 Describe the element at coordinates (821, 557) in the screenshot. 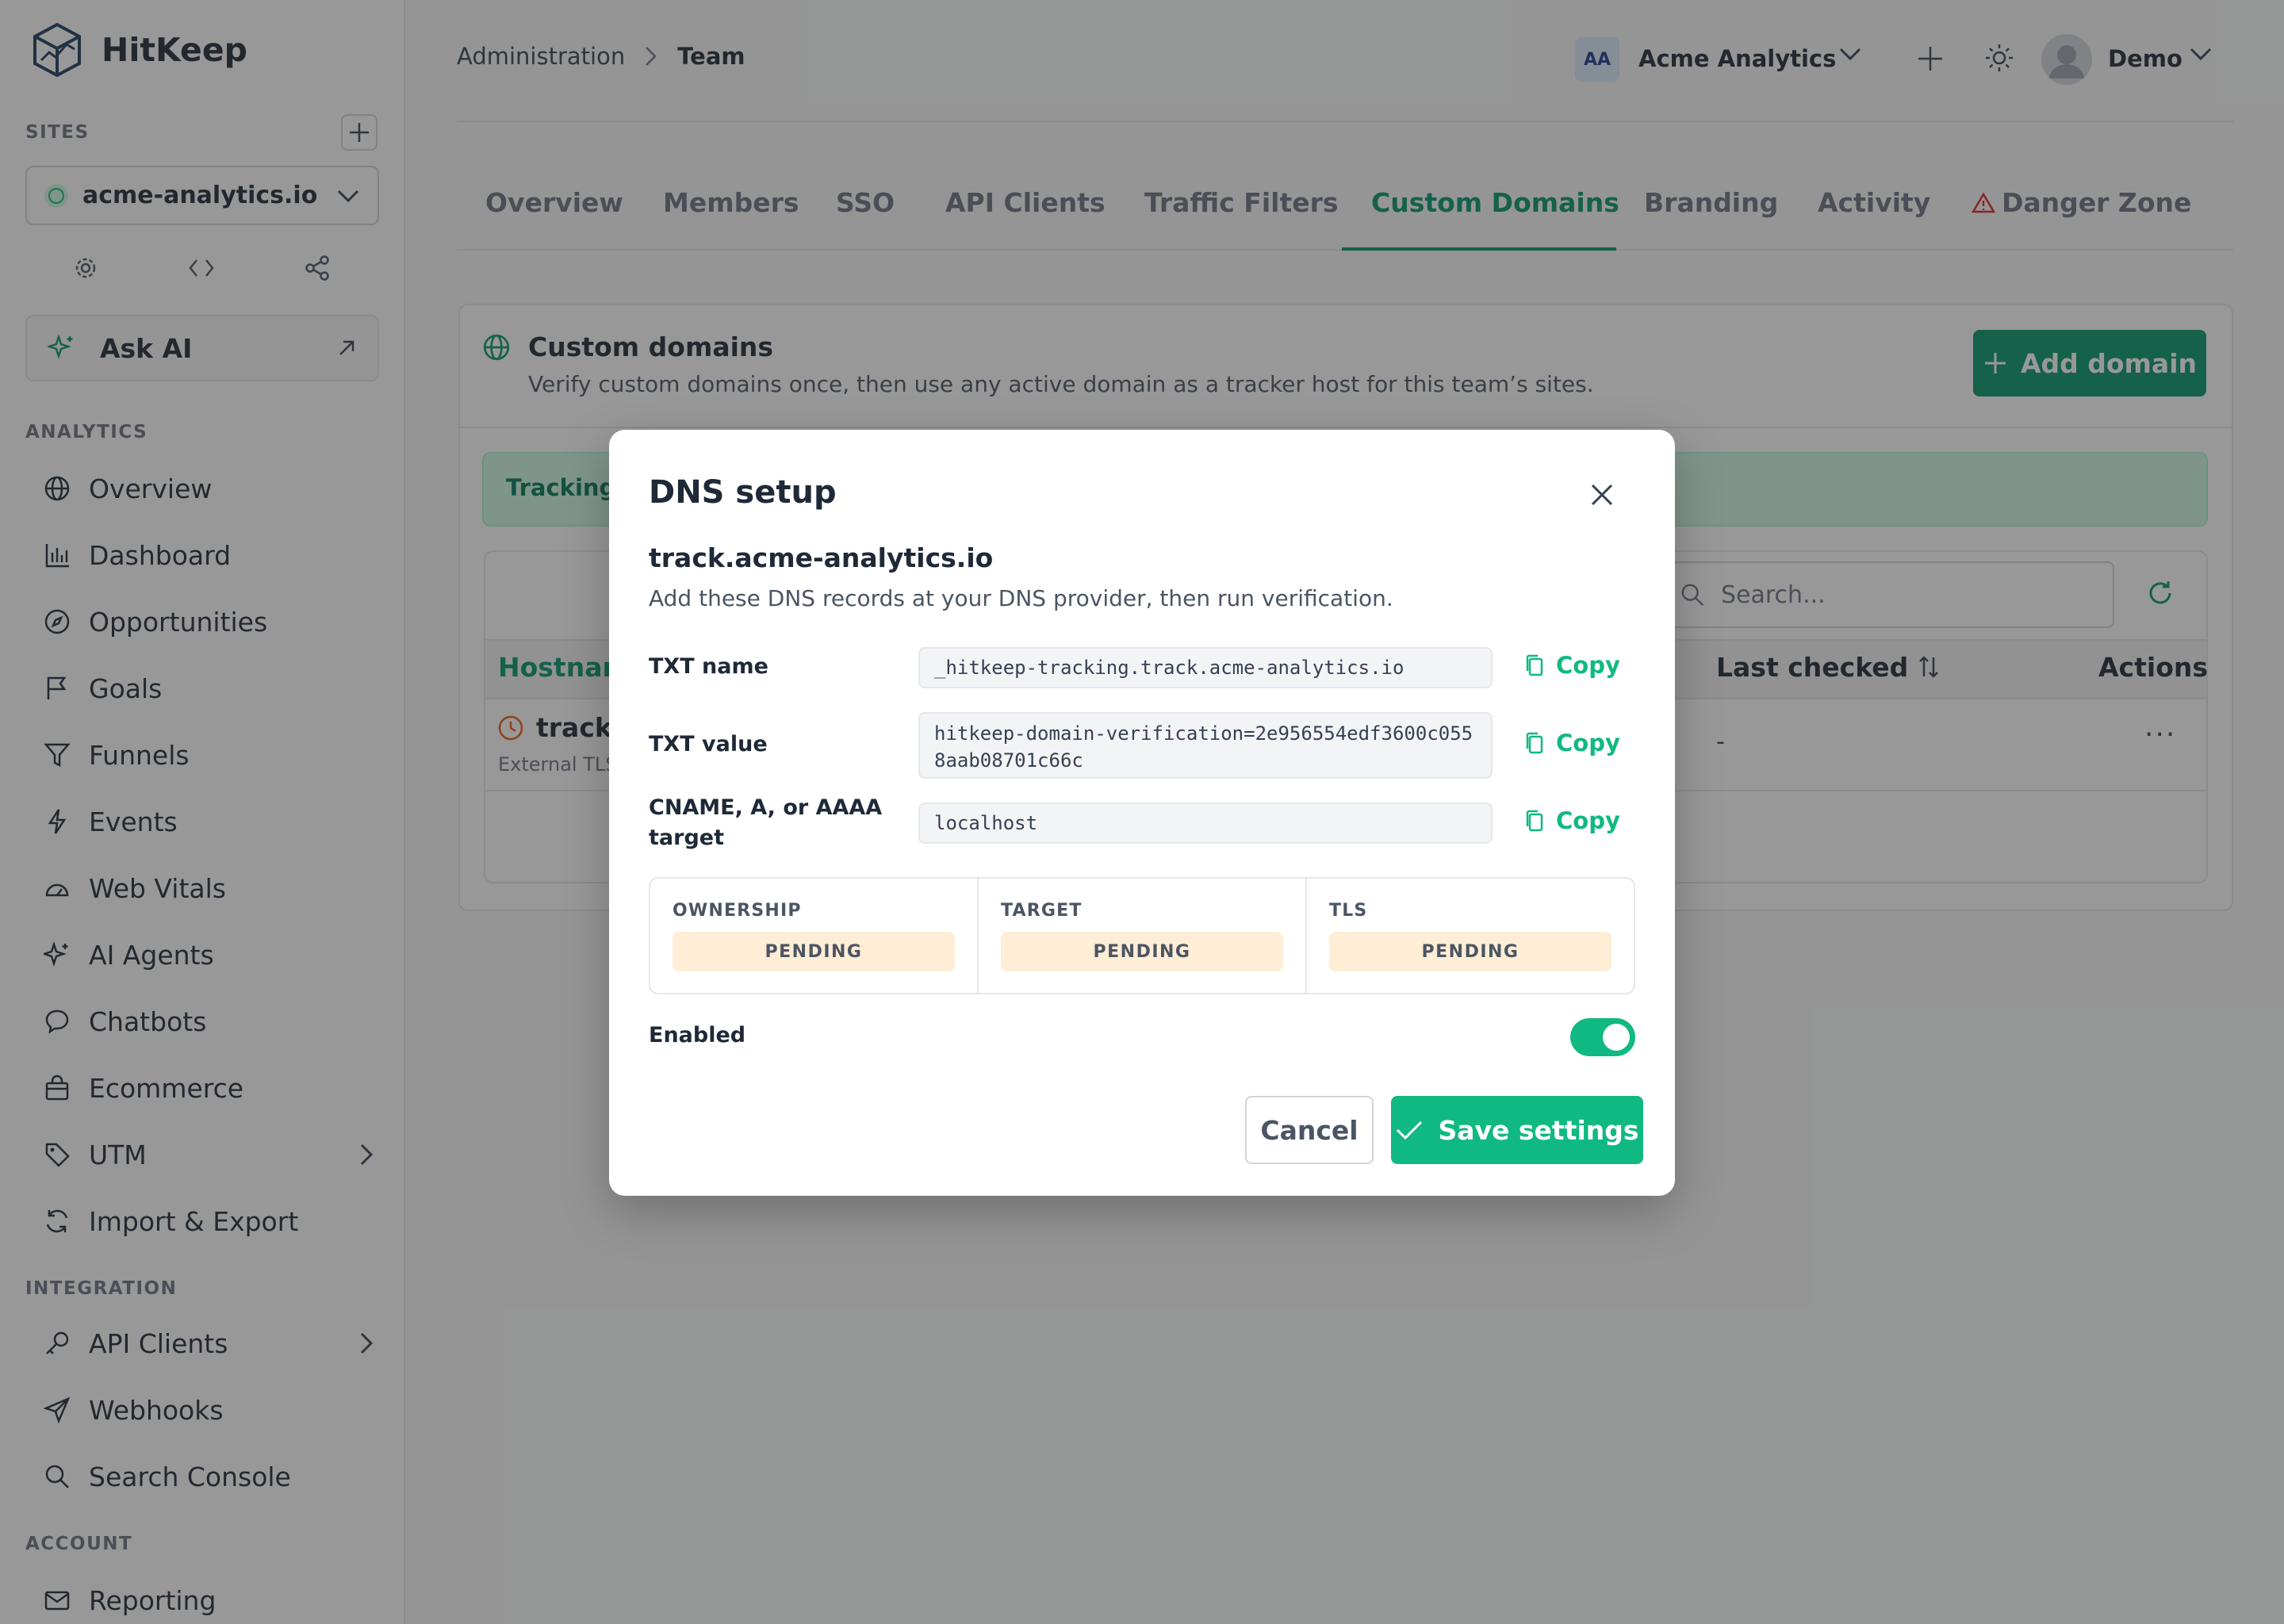

I see `dialog-hostname: track.acme-analytics.io` at that location.